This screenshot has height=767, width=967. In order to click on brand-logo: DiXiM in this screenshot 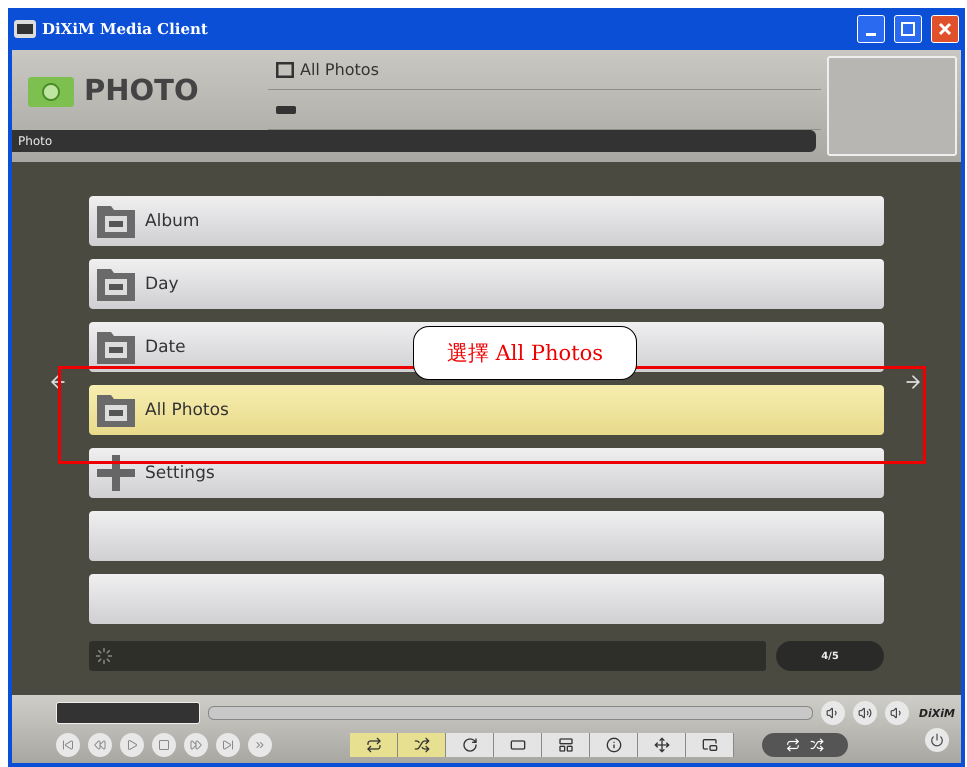, I will do `click(936, 713)`.